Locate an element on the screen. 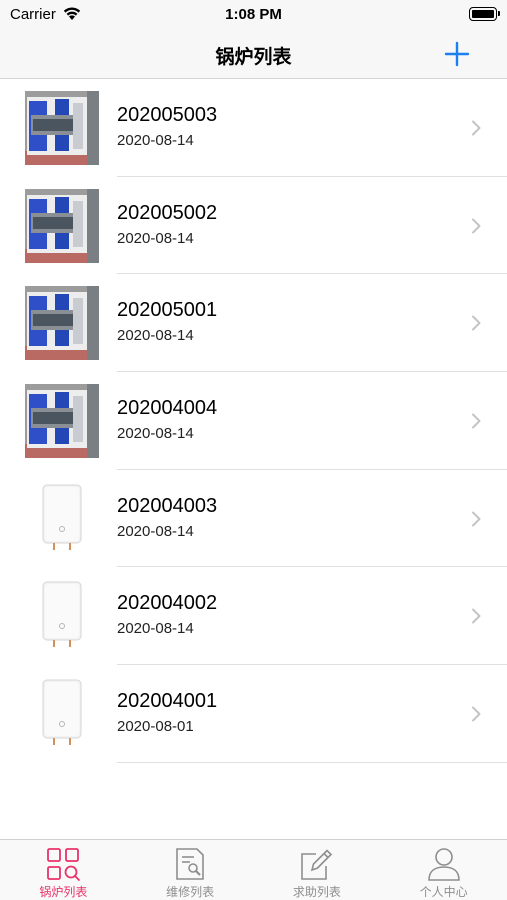  tab-help-list: 求助列表 is located at coordinates (317, 870).